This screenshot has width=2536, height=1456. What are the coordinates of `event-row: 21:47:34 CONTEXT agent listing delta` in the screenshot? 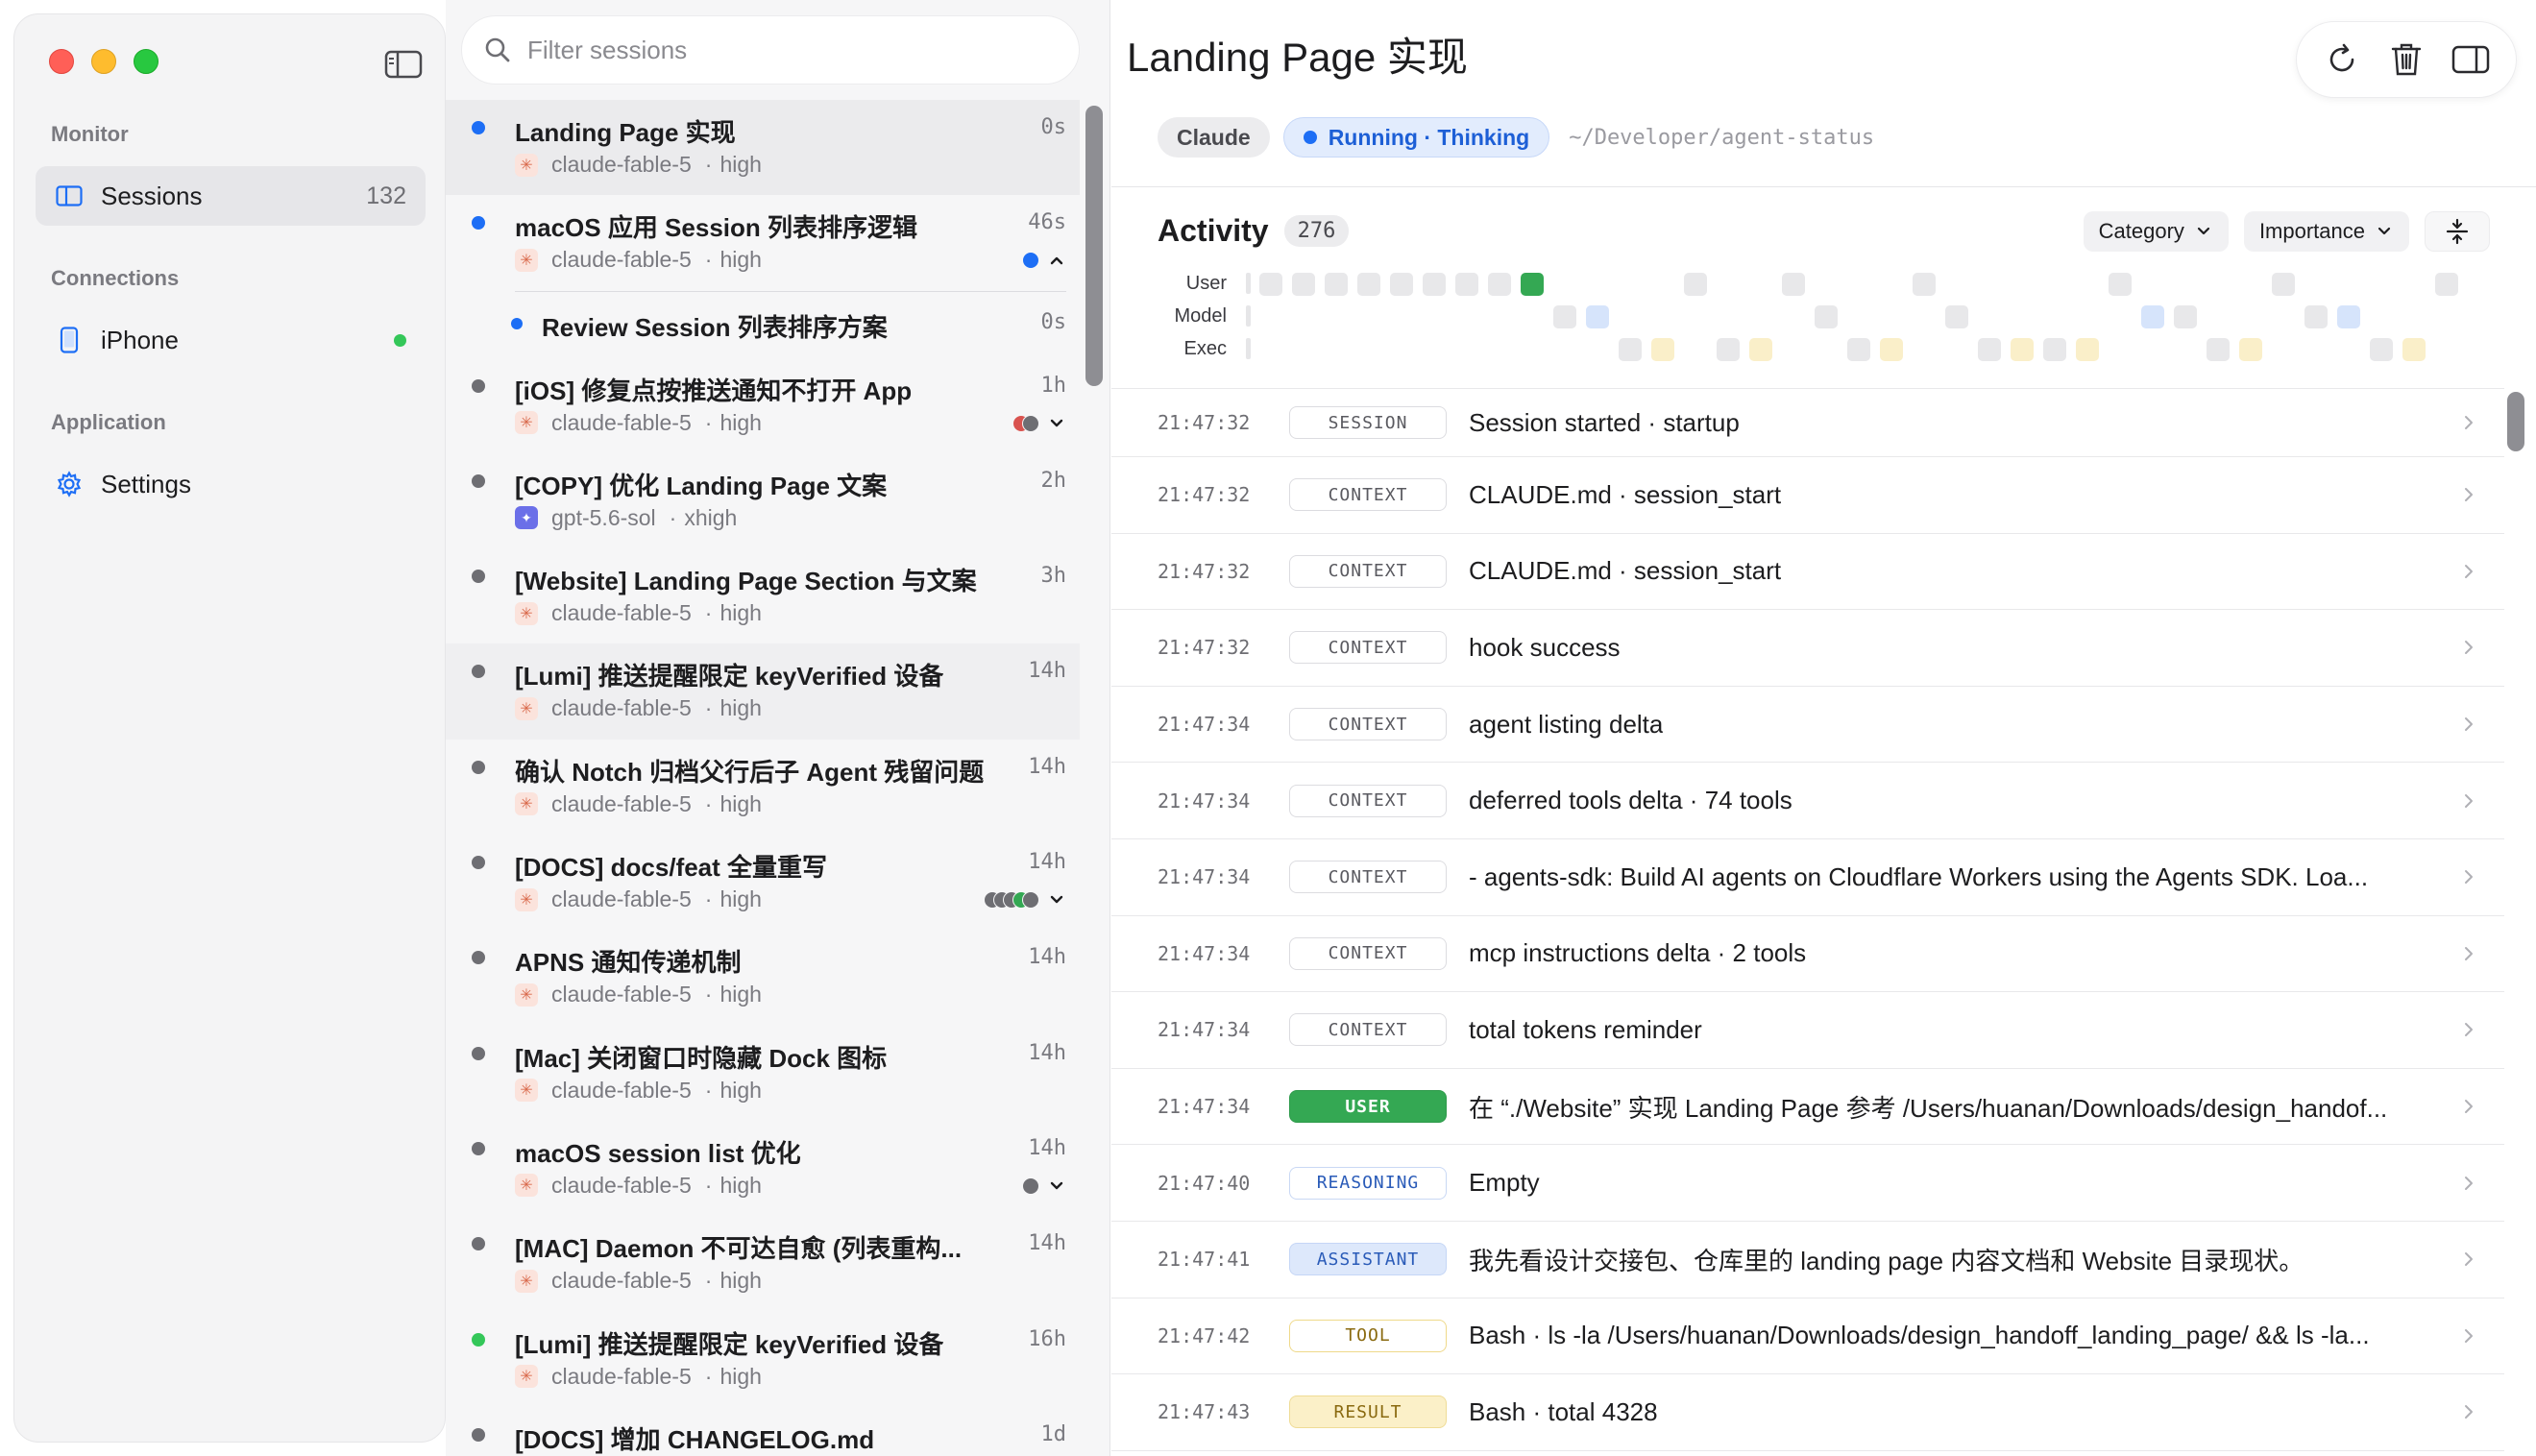 It's located at (1807, 725).